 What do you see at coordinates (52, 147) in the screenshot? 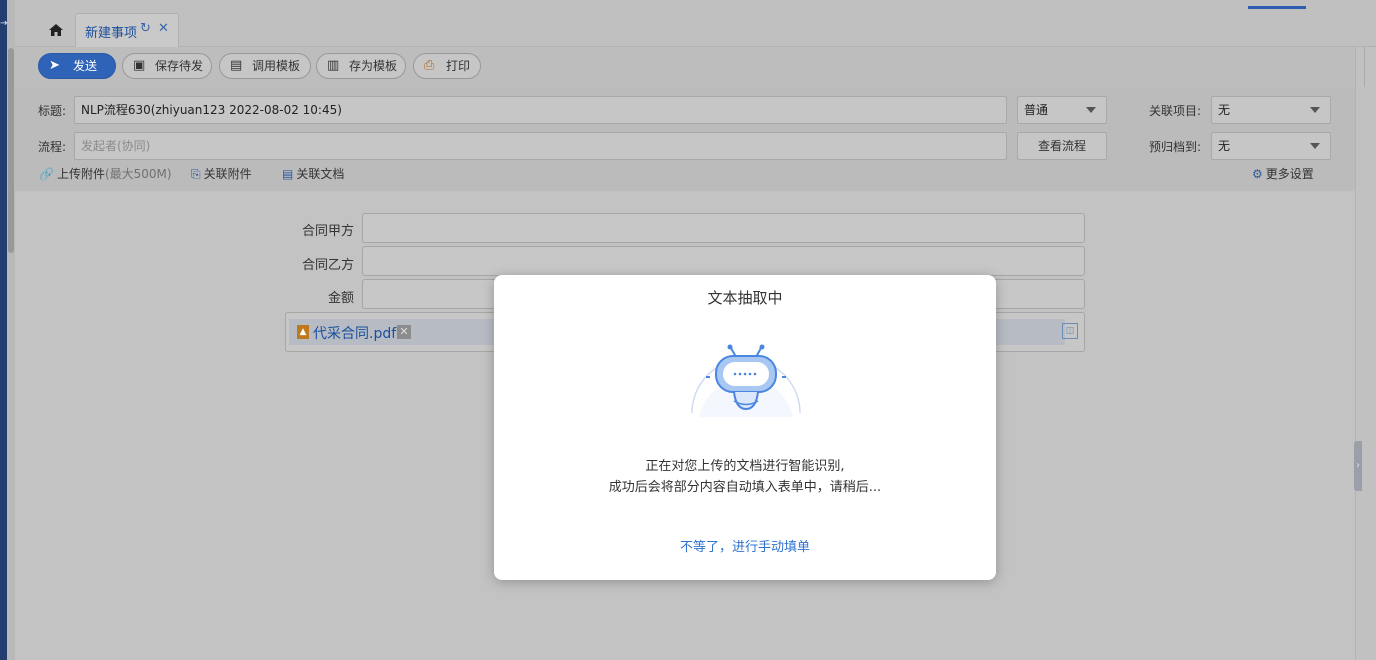
I see `flow-label: 流程:` at bounding box center [52, 147].